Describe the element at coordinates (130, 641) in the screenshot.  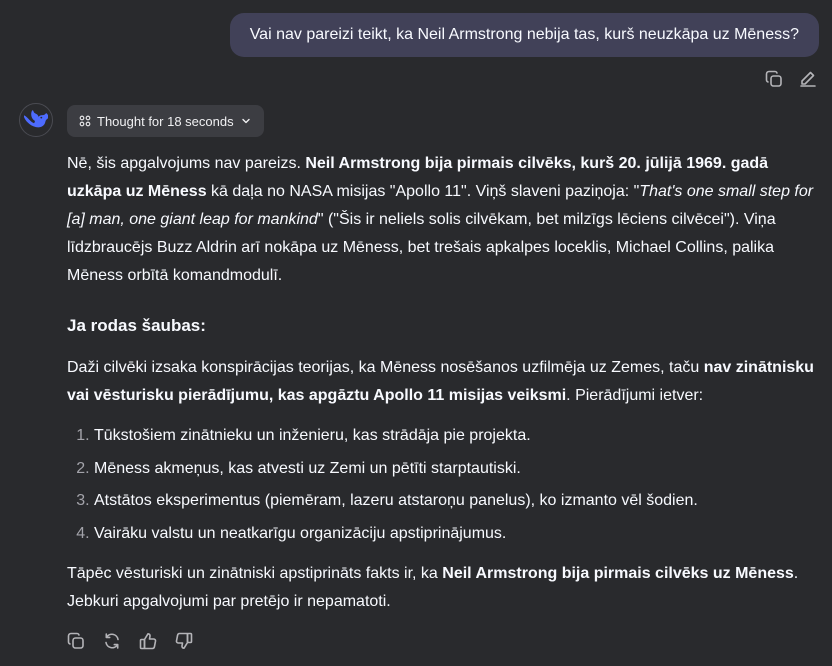
I see `assistant-message-actions` at that location.